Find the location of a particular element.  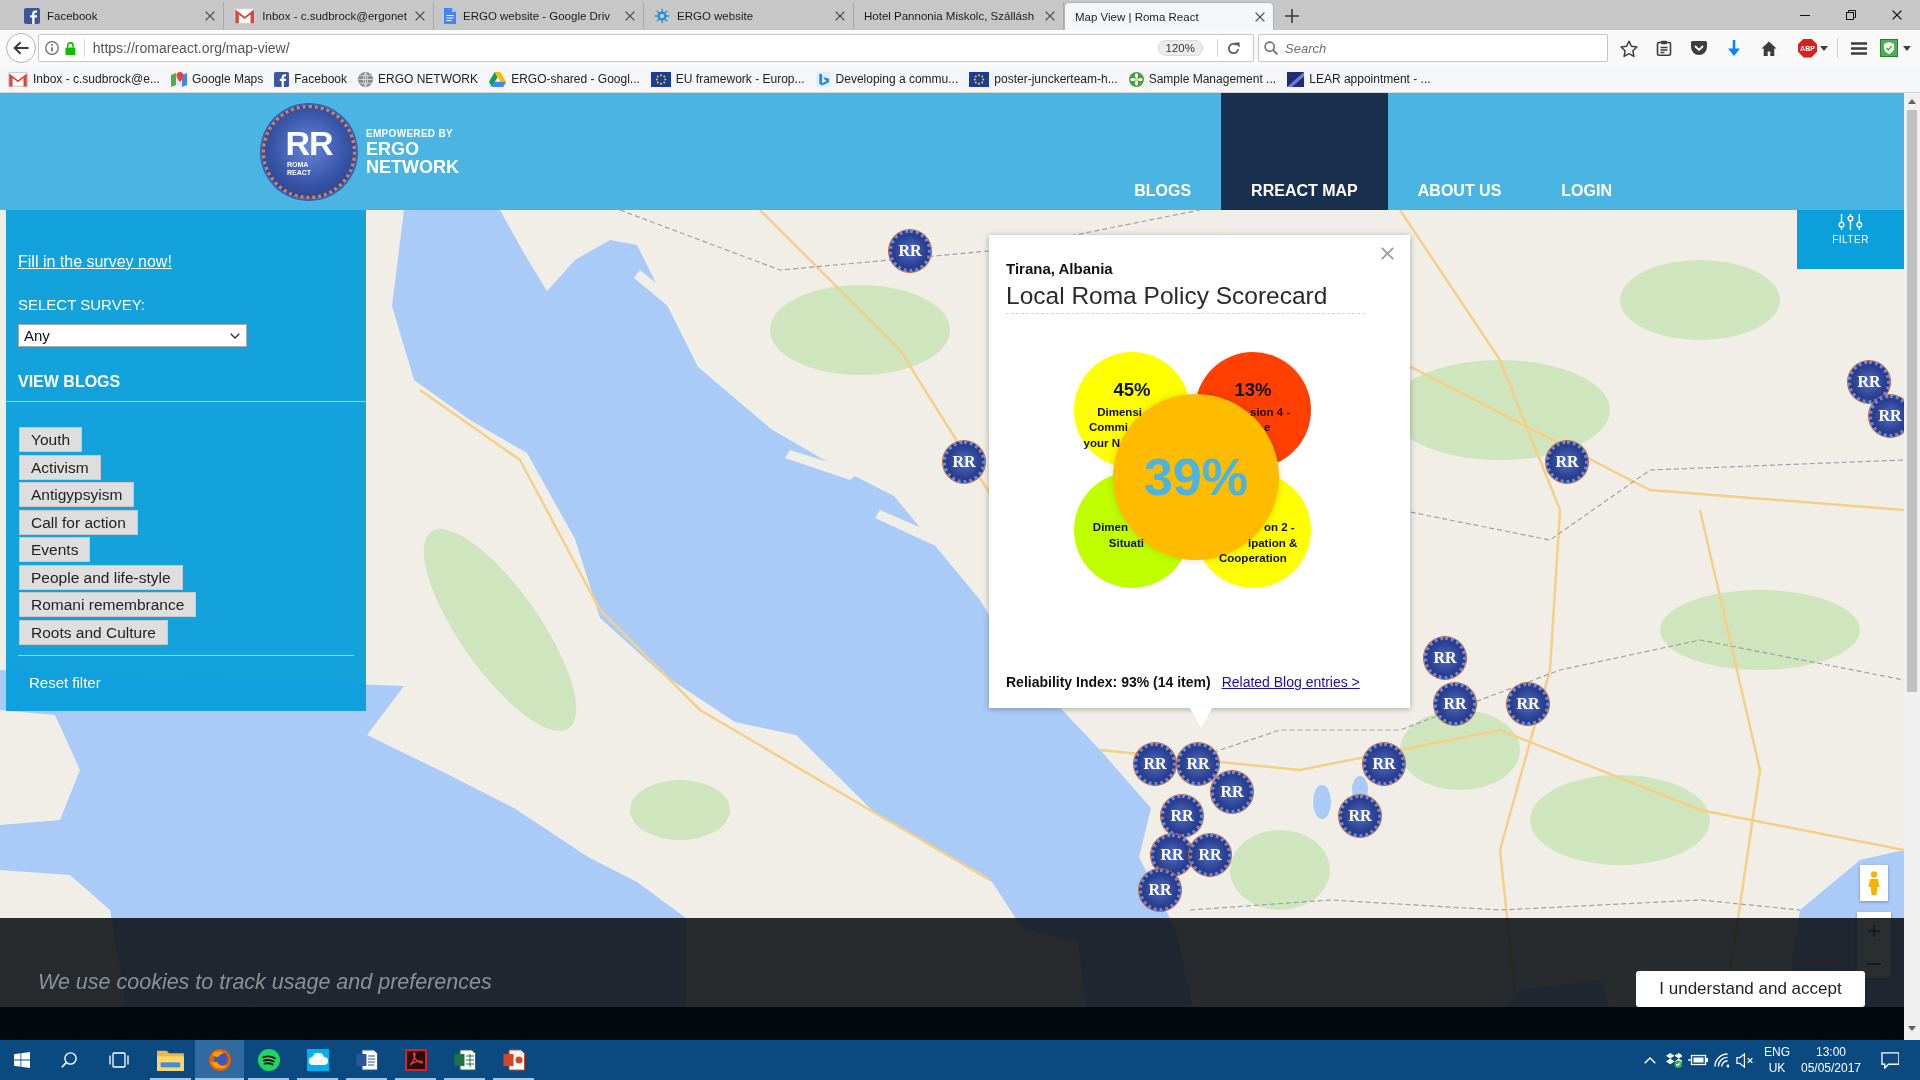

search-field: Search is located at coordinates (1433, 48).